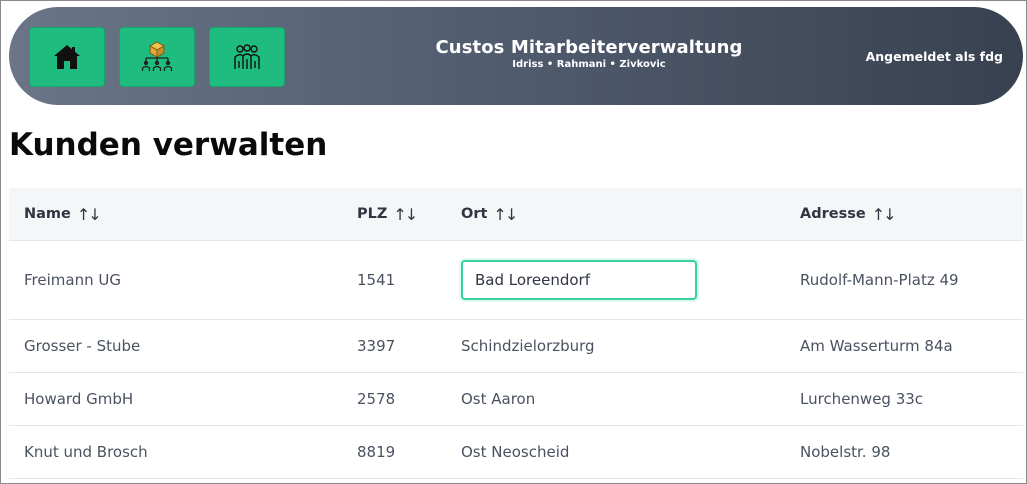  I want to click on cell-name: Grosser - Stube, so click(82, 346).